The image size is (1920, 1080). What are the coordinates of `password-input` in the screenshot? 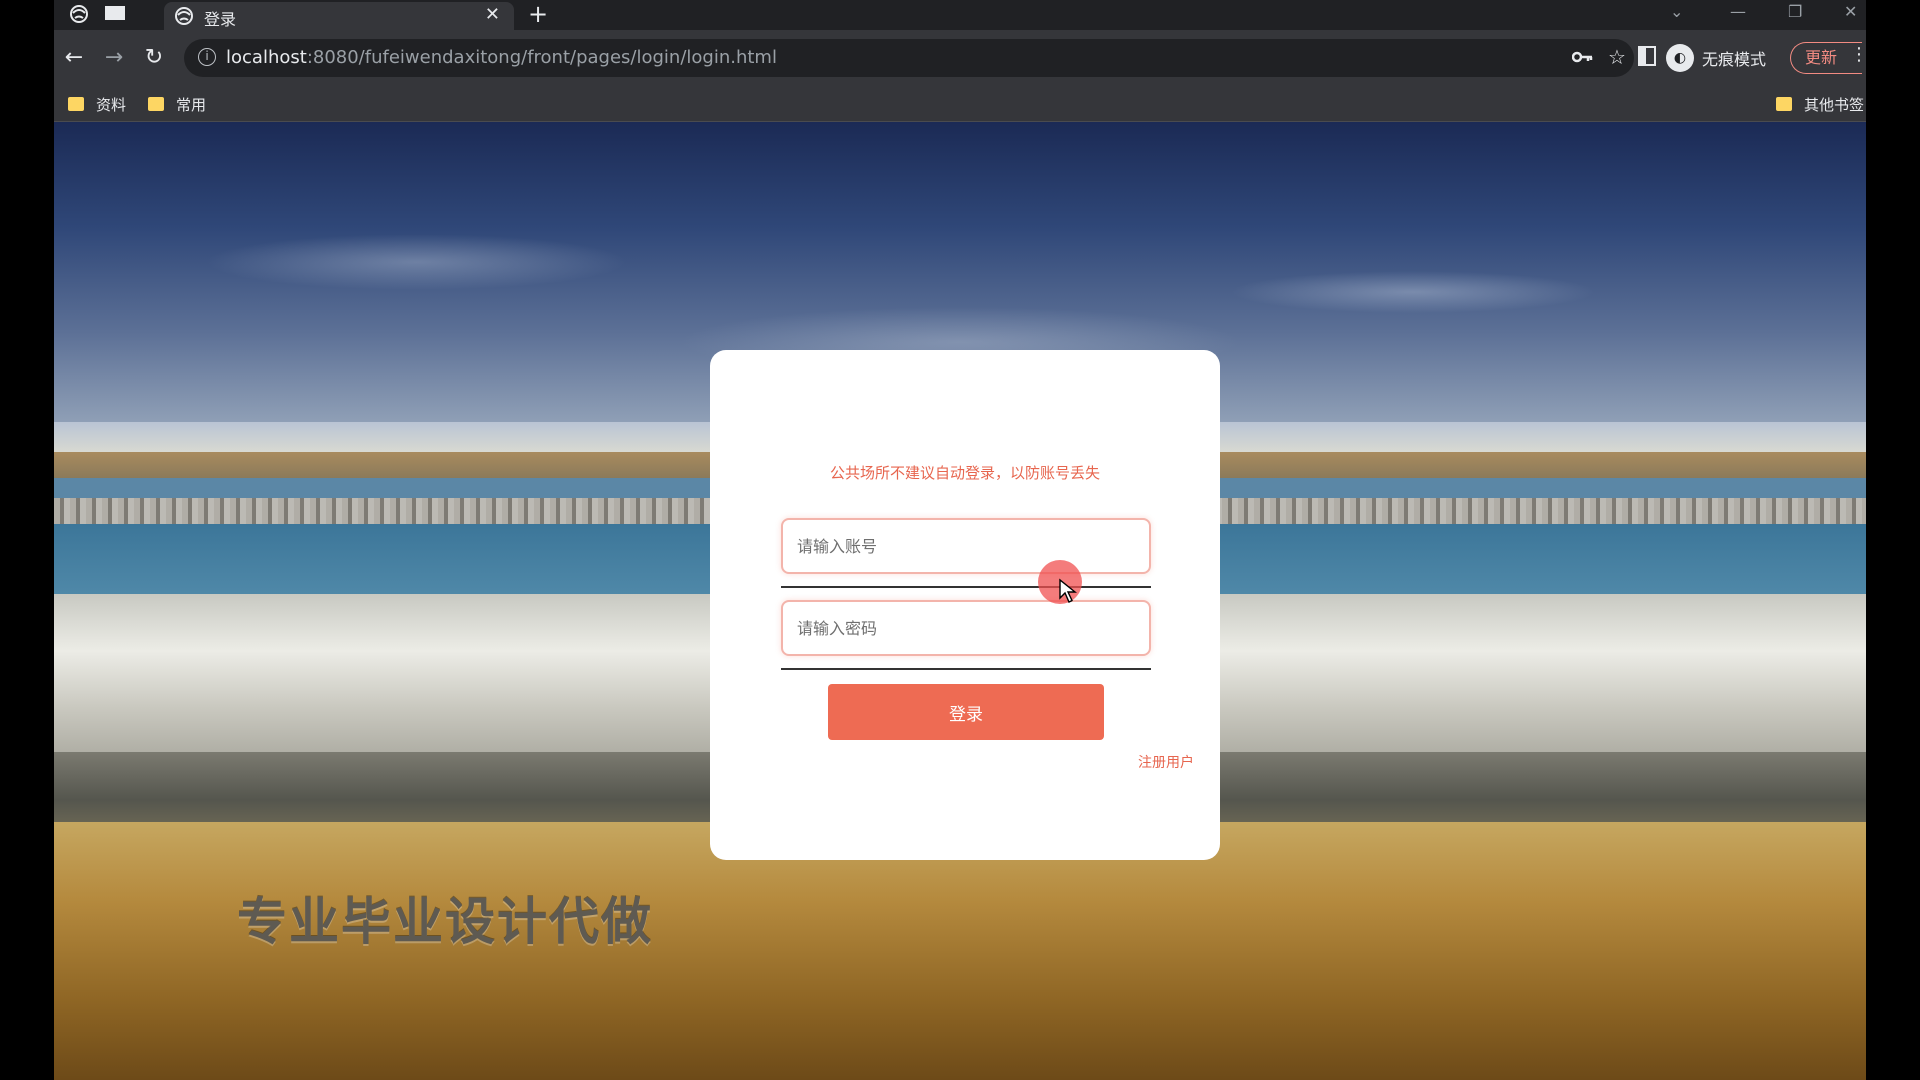 It's located at (966, 628).